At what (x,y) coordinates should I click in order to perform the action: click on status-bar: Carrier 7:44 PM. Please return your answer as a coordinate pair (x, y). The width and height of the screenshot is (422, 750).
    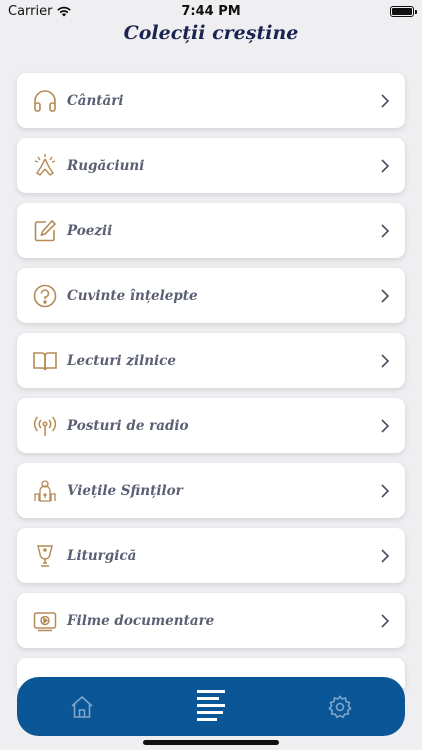
    Looking at the image, I should click on (211, 11).